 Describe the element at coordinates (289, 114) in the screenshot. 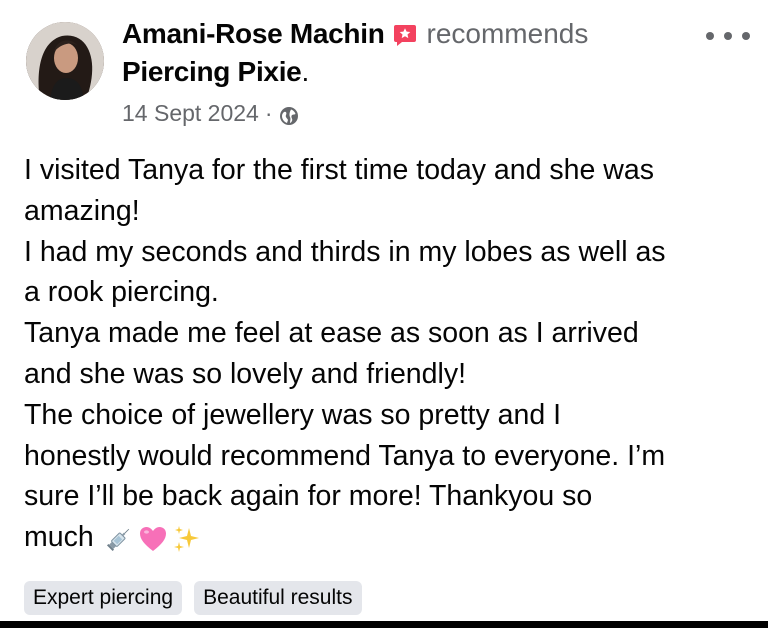

I see `globe-icon` at that location.